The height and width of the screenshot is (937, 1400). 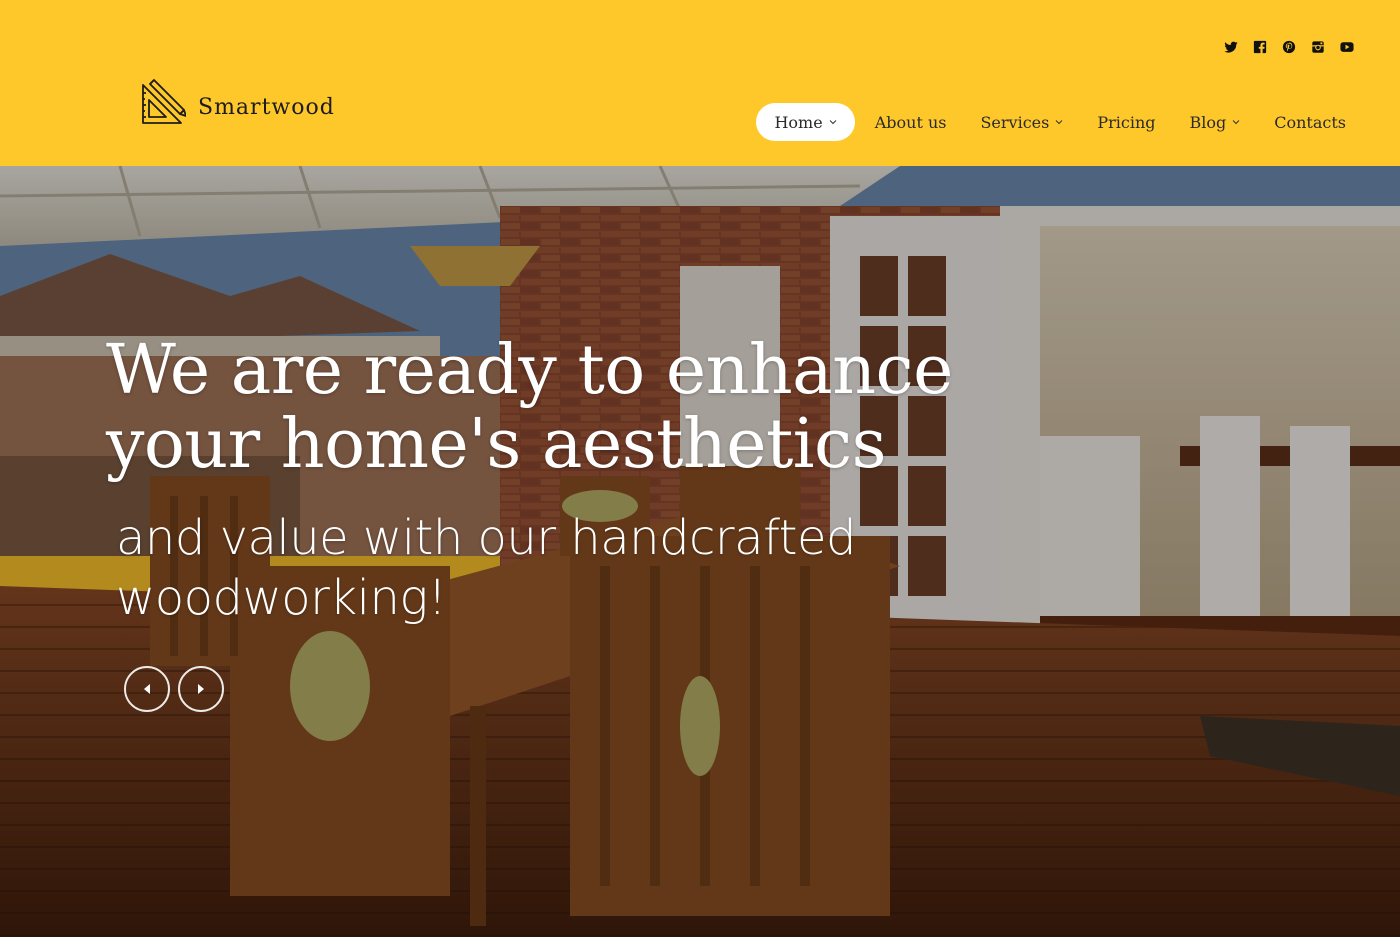 What do you see at coordinates (266, 107) in the screenshot?
I see `brand-name: Smartwood` at bounding box center [266, 107].